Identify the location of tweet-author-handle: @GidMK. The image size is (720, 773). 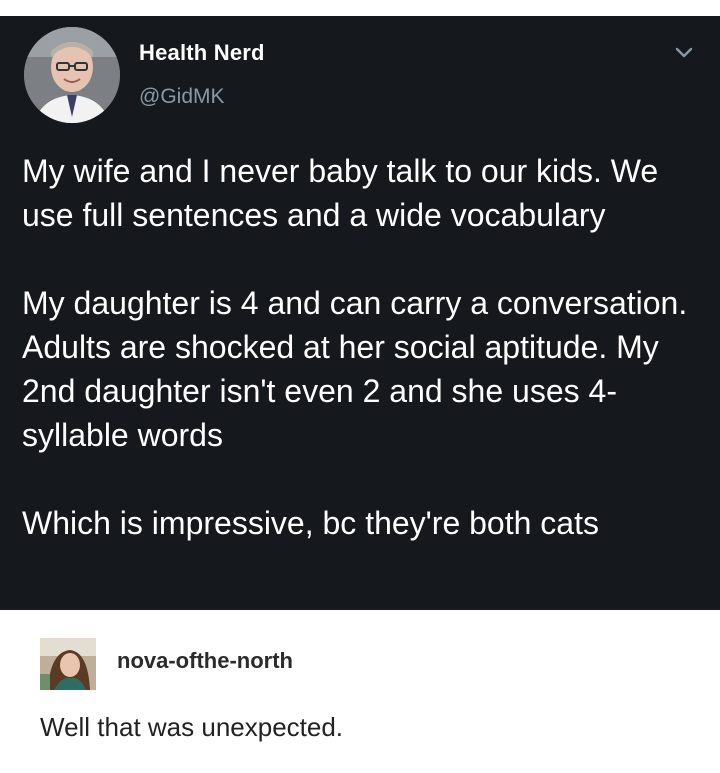
(182, 97).